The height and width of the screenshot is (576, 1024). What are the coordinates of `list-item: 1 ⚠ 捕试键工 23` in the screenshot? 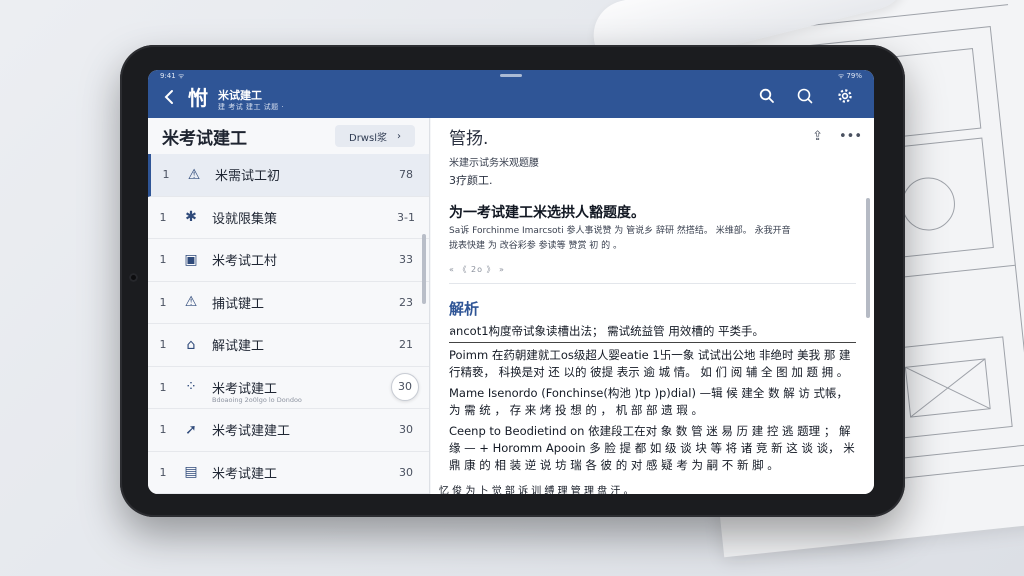 It's located at (288, 303).